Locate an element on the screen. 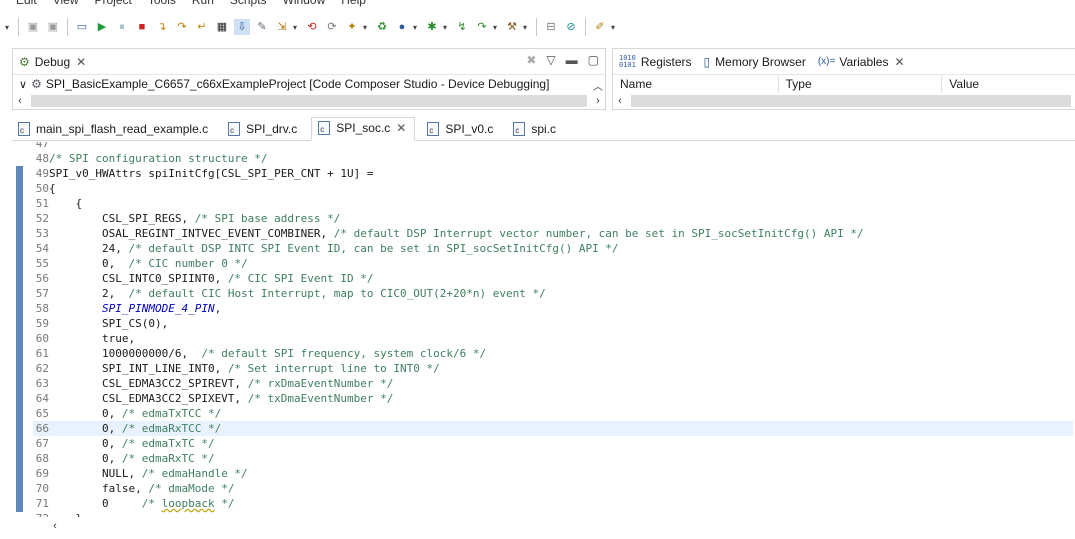 The height and width of the screenshot is (539, 1075). flash-dropdown: ▾ is located at coordinates (417, 27).